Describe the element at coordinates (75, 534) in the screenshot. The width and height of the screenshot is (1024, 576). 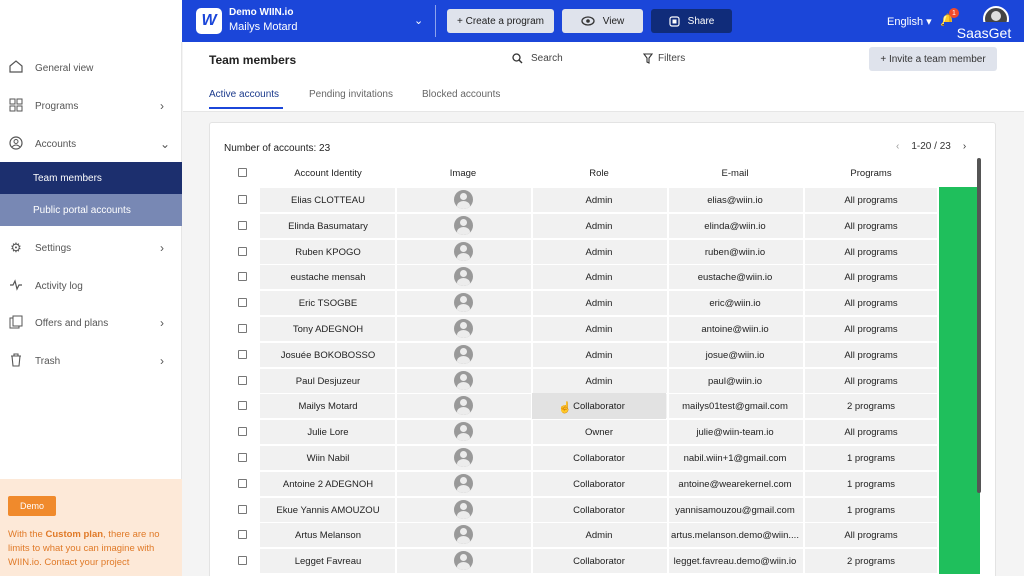
I see `promo-text-bold: Custom plan` at that location.